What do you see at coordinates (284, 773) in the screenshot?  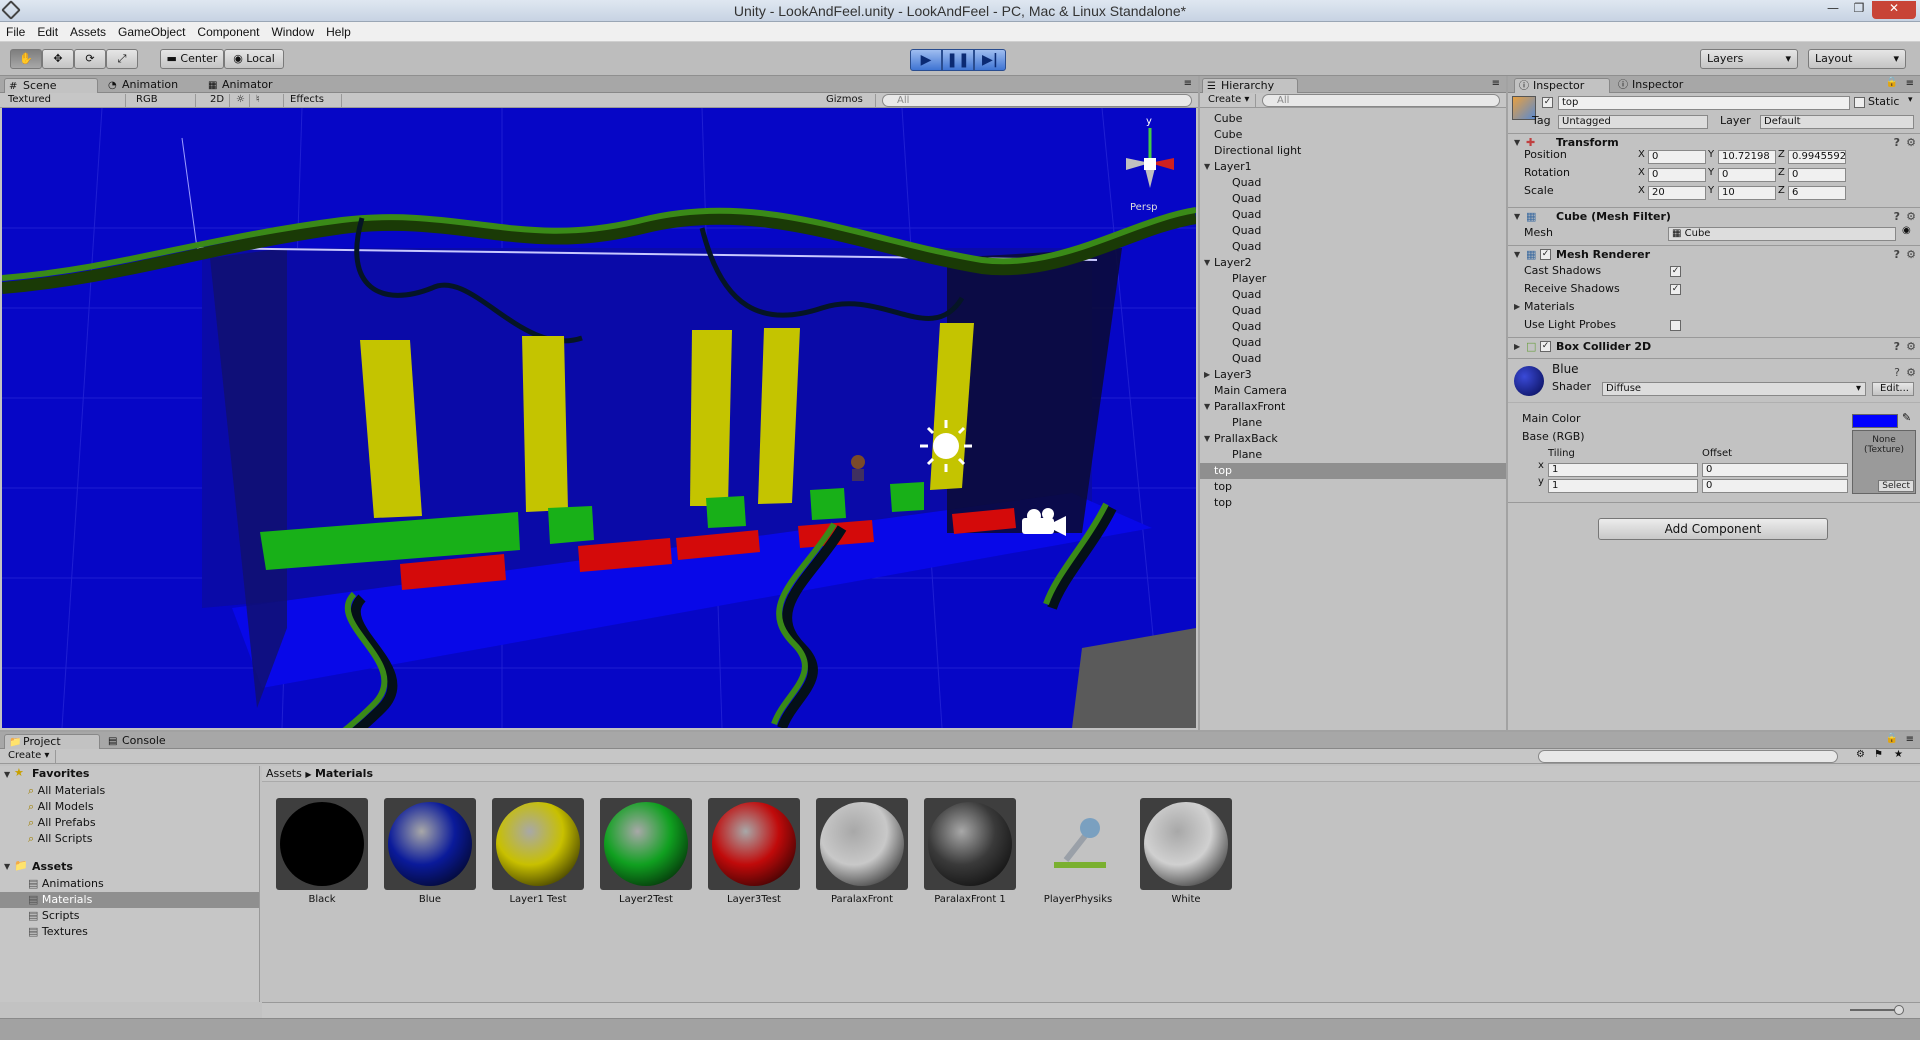 I see `breadcrumb-assets: Assets` at bounding box center [284, 773].